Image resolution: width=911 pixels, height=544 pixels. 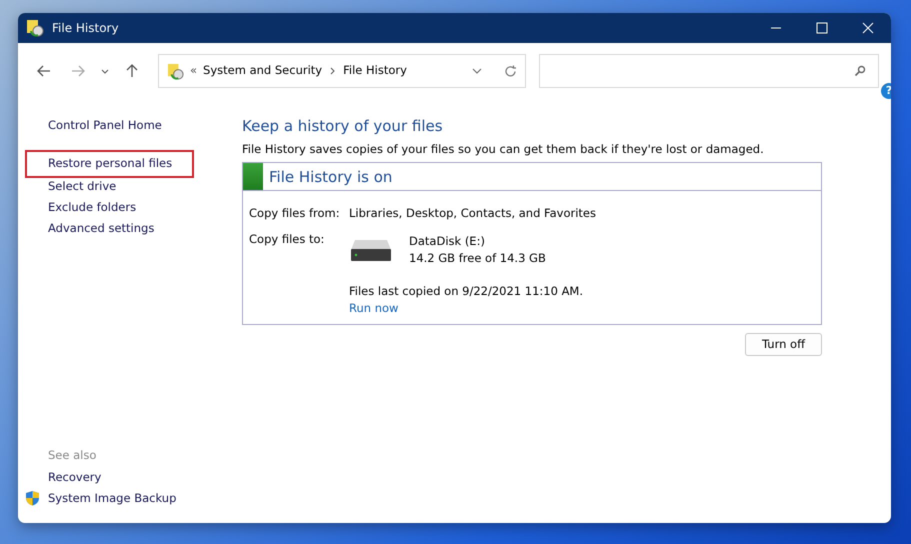 I want to click on page-heading: Keep a history of your files, so click(x=343, y=126).